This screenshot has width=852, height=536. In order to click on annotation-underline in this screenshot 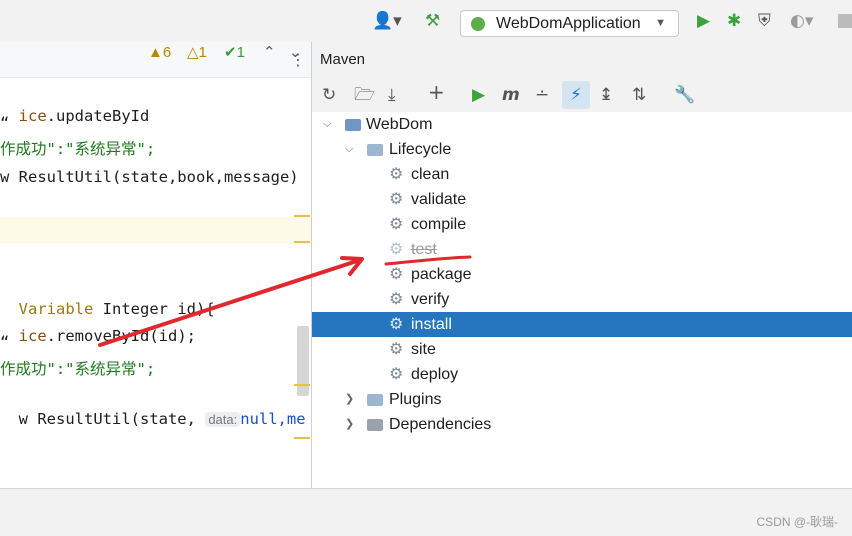, I will do `click(428, 260)`.